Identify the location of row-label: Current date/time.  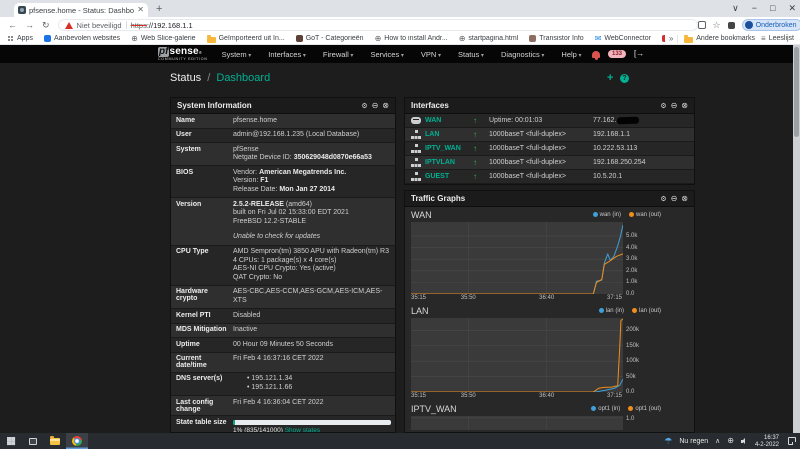
(200, 362).